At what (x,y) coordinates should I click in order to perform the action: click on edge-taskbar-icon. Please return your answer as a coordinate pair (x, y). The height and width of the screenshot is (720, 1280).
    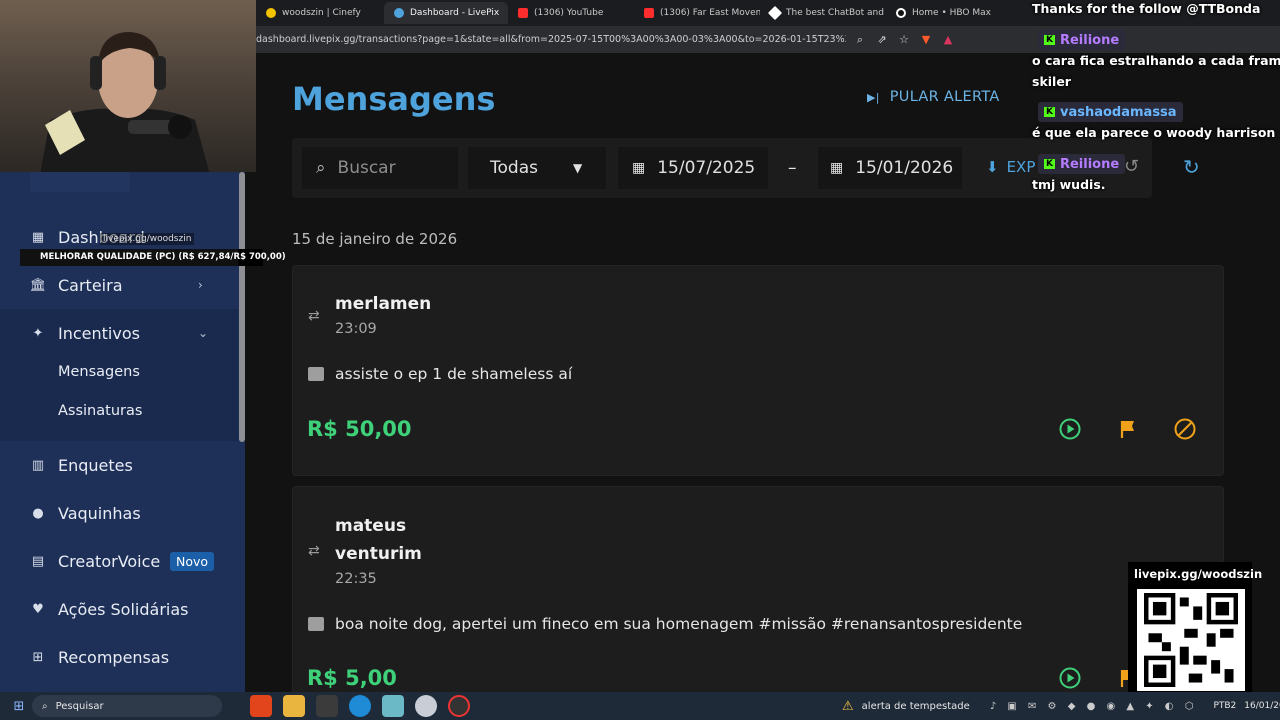
    Looking at the image, I should click on (360, 706).